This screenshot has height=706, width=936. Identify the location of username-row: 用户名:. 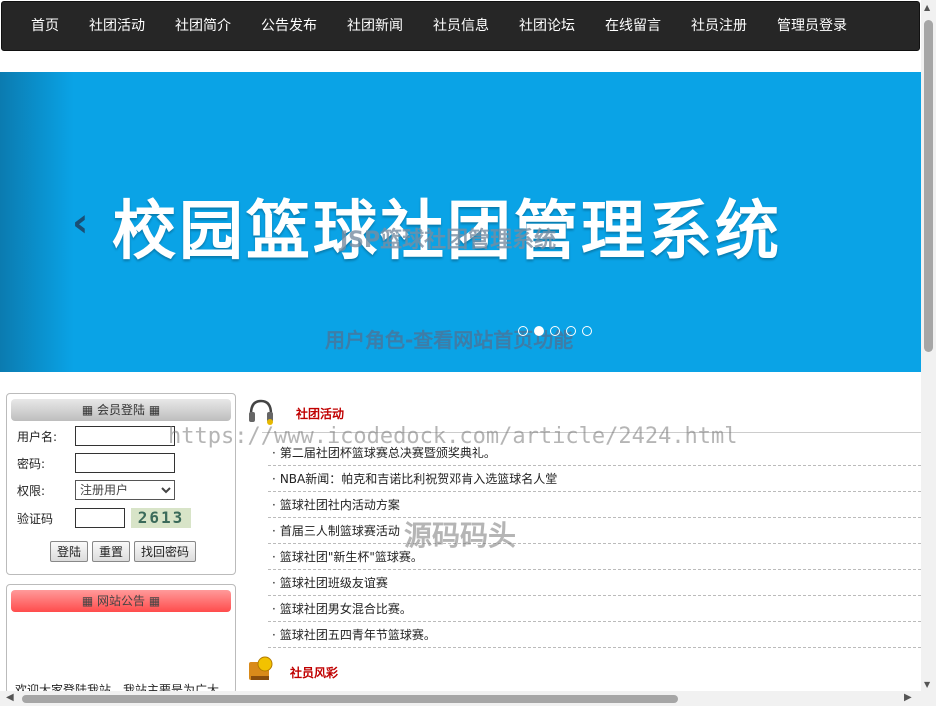
(96, 436).